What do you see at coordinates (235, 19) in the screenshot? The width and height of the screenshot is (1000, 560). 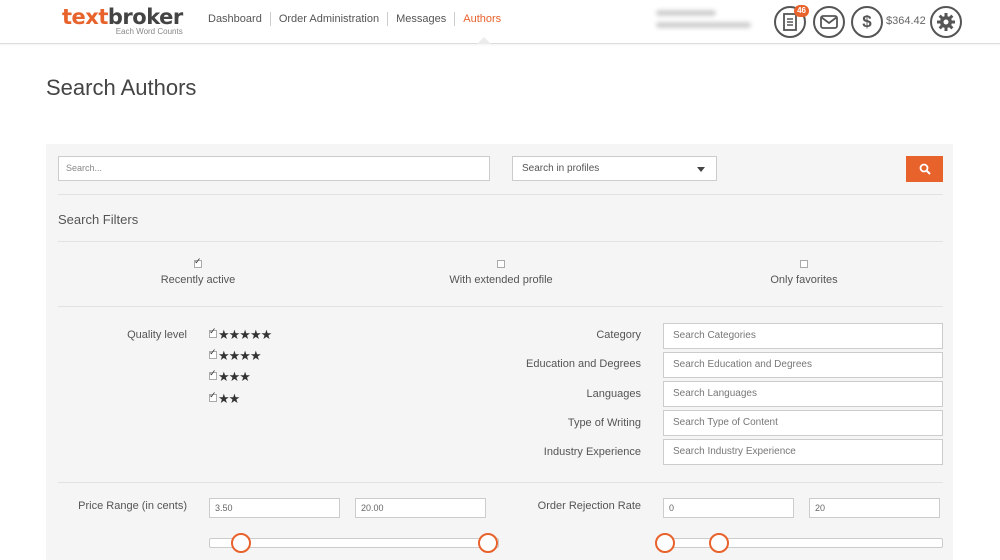 I see `nav-dashboard: Dashboard` at bounding box center [235, 19].